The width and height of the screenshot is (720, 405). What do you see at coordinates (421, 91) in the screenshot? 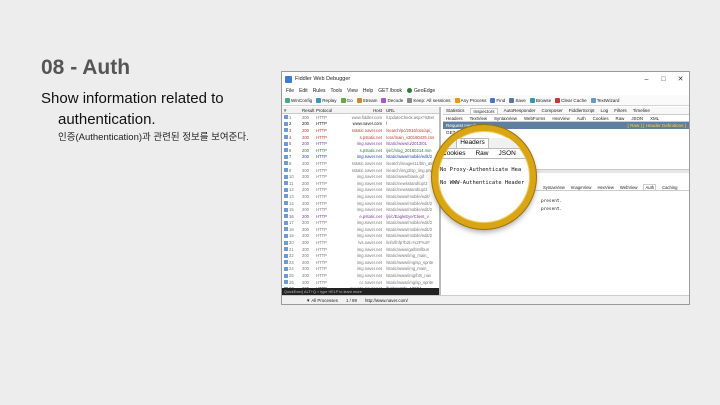
I see `geoedge-menu: GeoEdge` at bounding box center [421, 91].